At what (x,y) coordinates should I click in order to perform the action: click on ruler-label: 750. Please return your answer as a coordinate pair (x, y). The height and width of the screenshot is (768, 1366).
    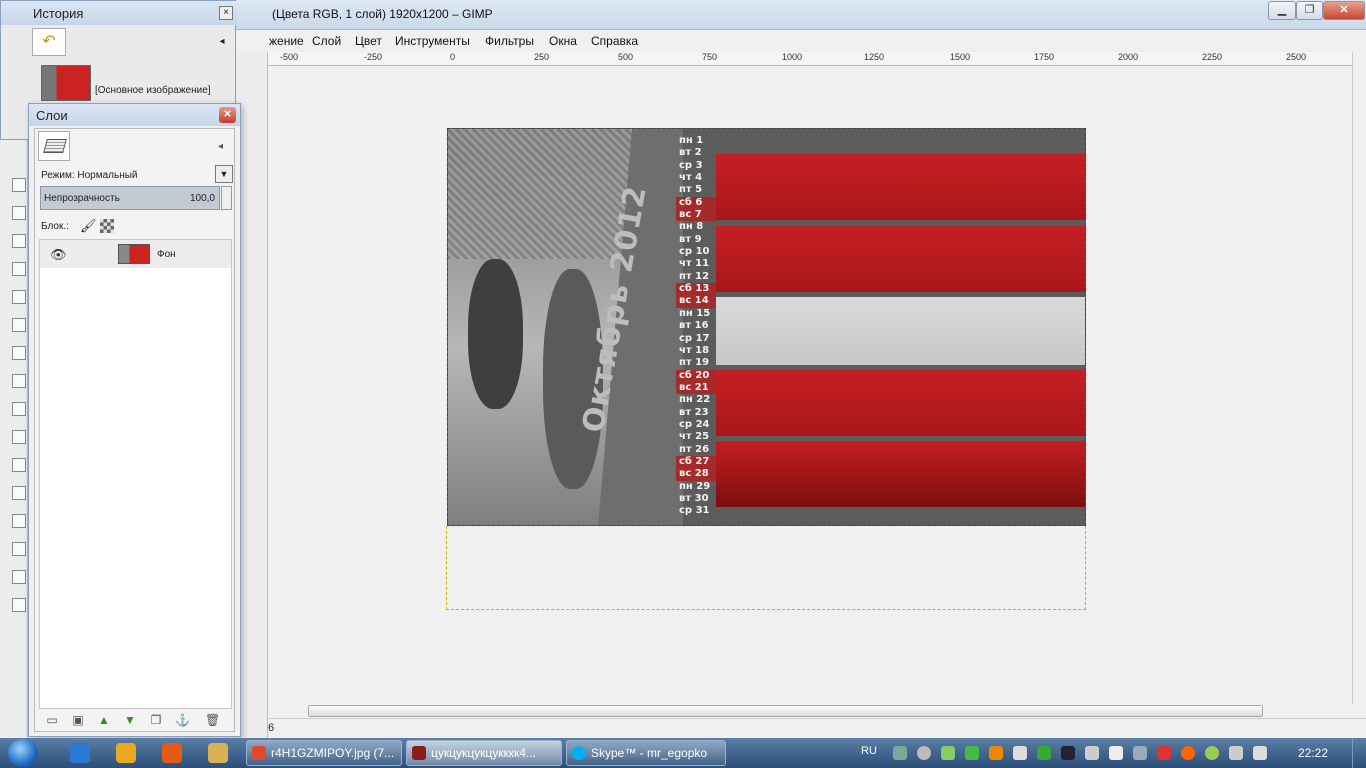
    Looking at the image, I should click on (710, 57).